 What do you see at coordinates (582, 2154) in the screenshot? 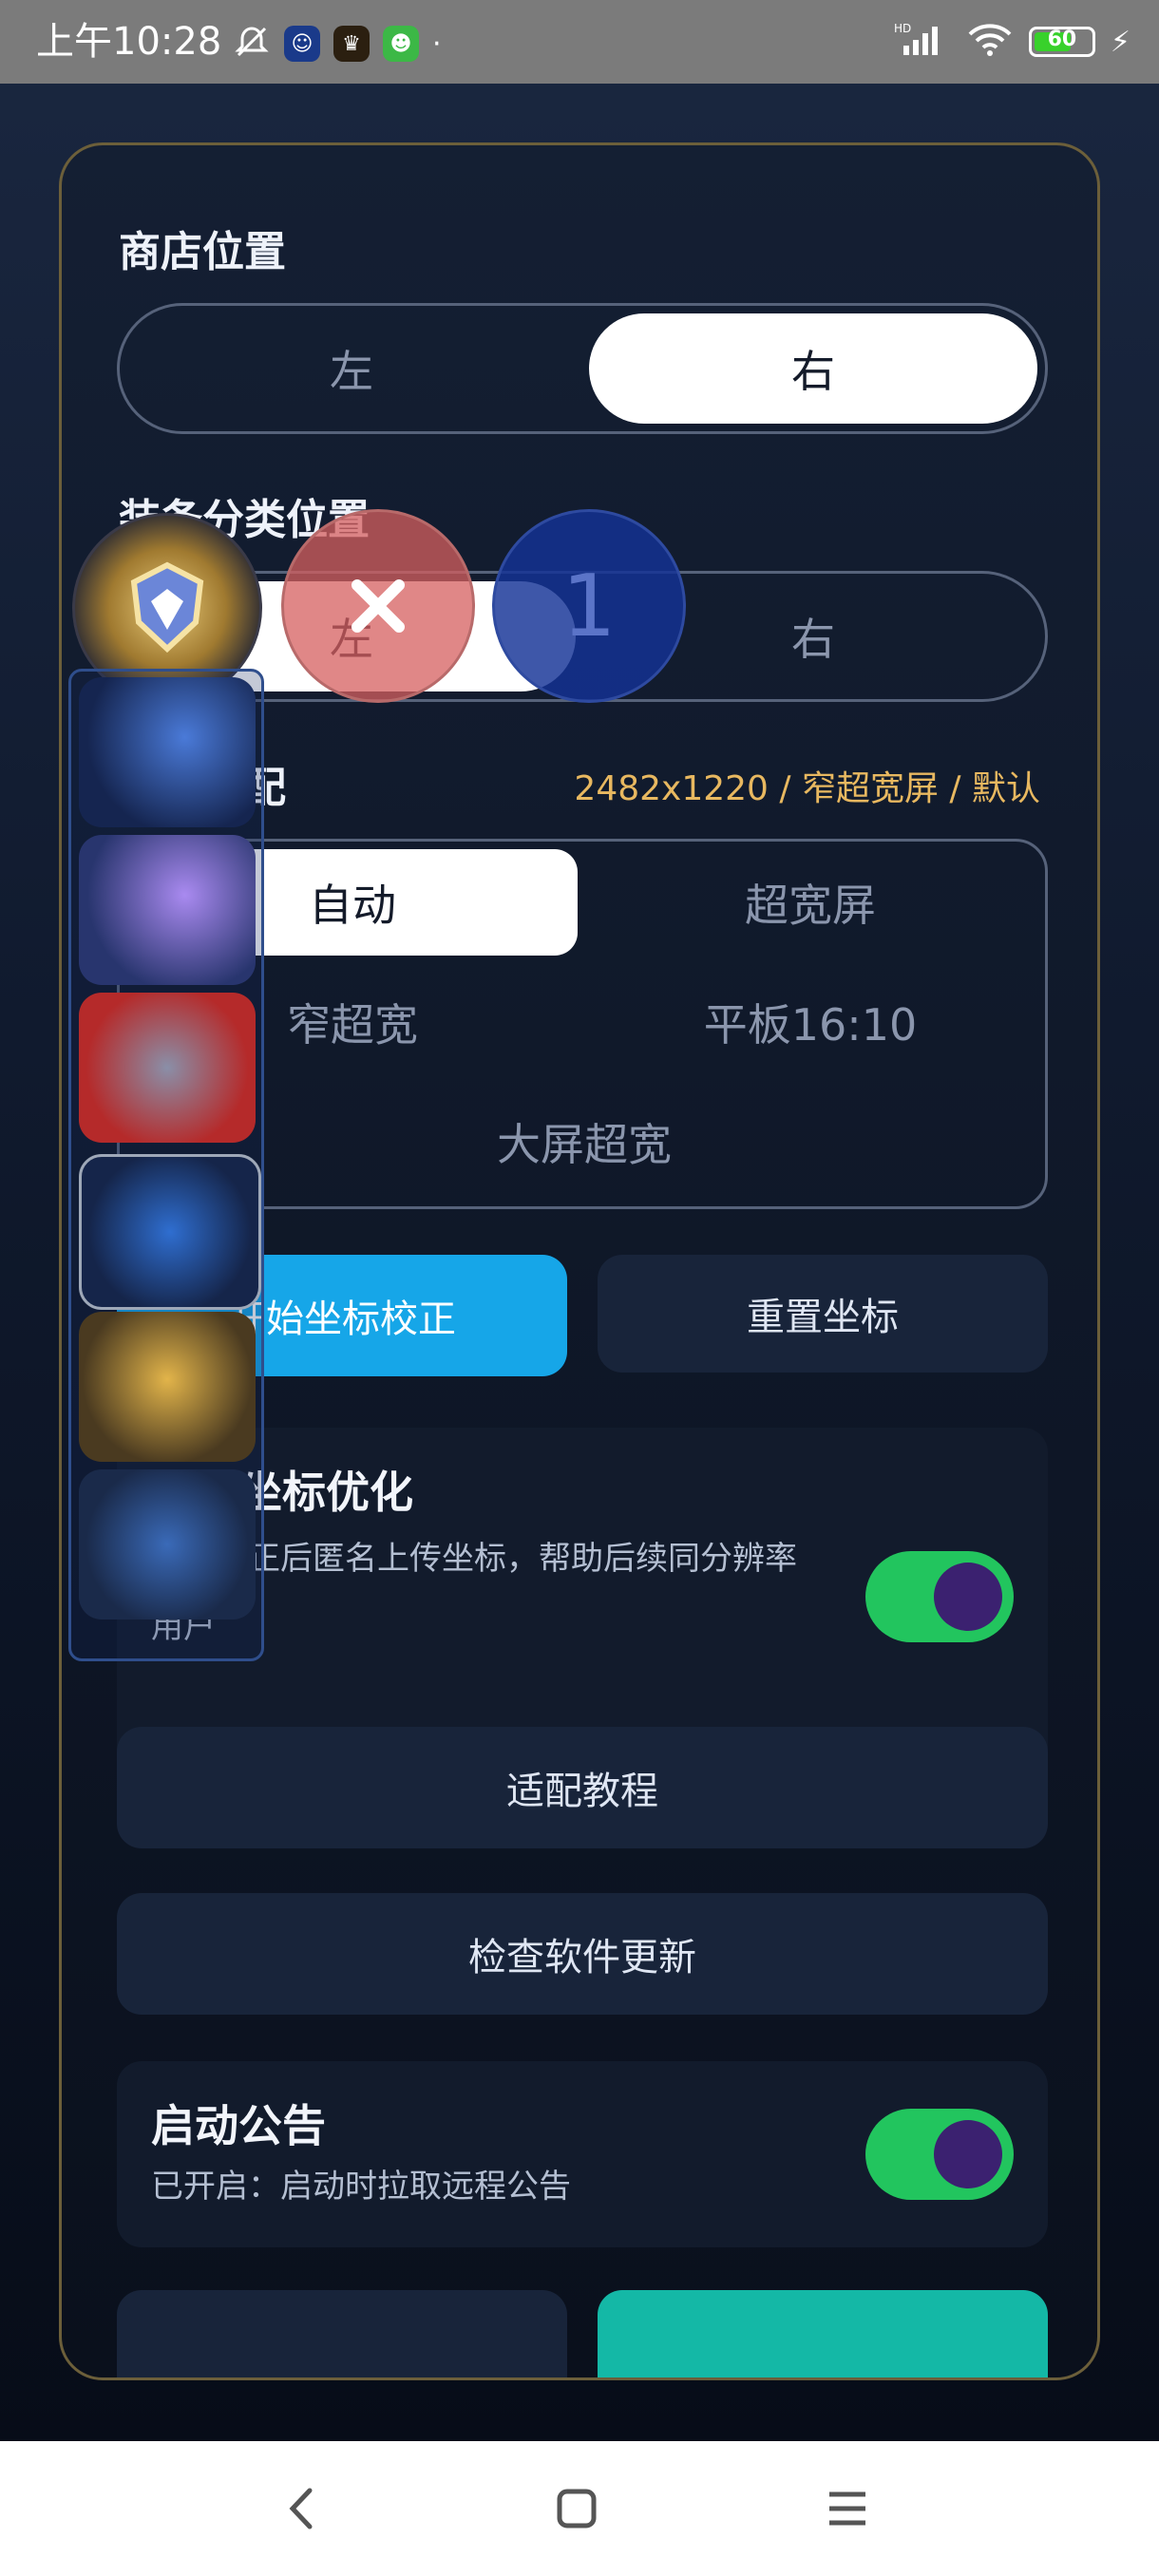
I see `startup-notice-card: 启动公告 已开启：启动时拉取远程公告` at bounding box center [582, 2154].